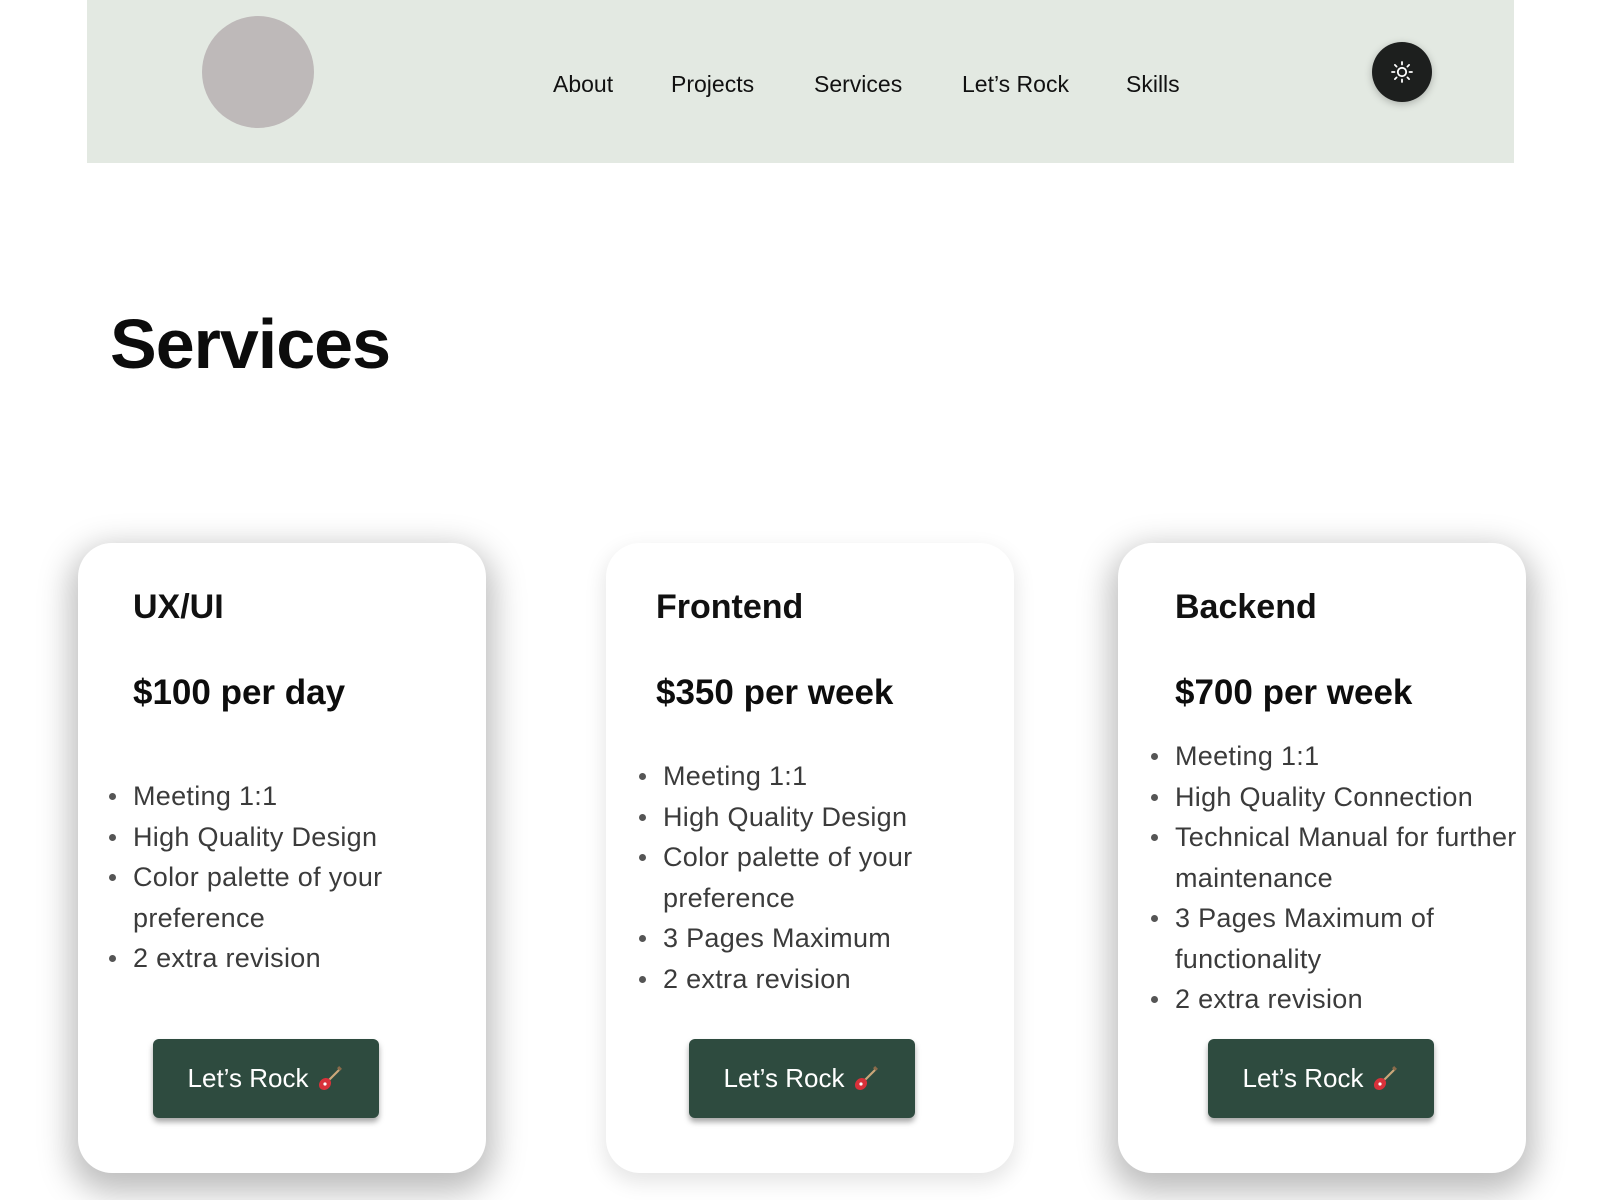  What do you see at coordinates (858, 84) in the screenshot?
I see `nav-link-services: Services` at bounding box center [858, 84].